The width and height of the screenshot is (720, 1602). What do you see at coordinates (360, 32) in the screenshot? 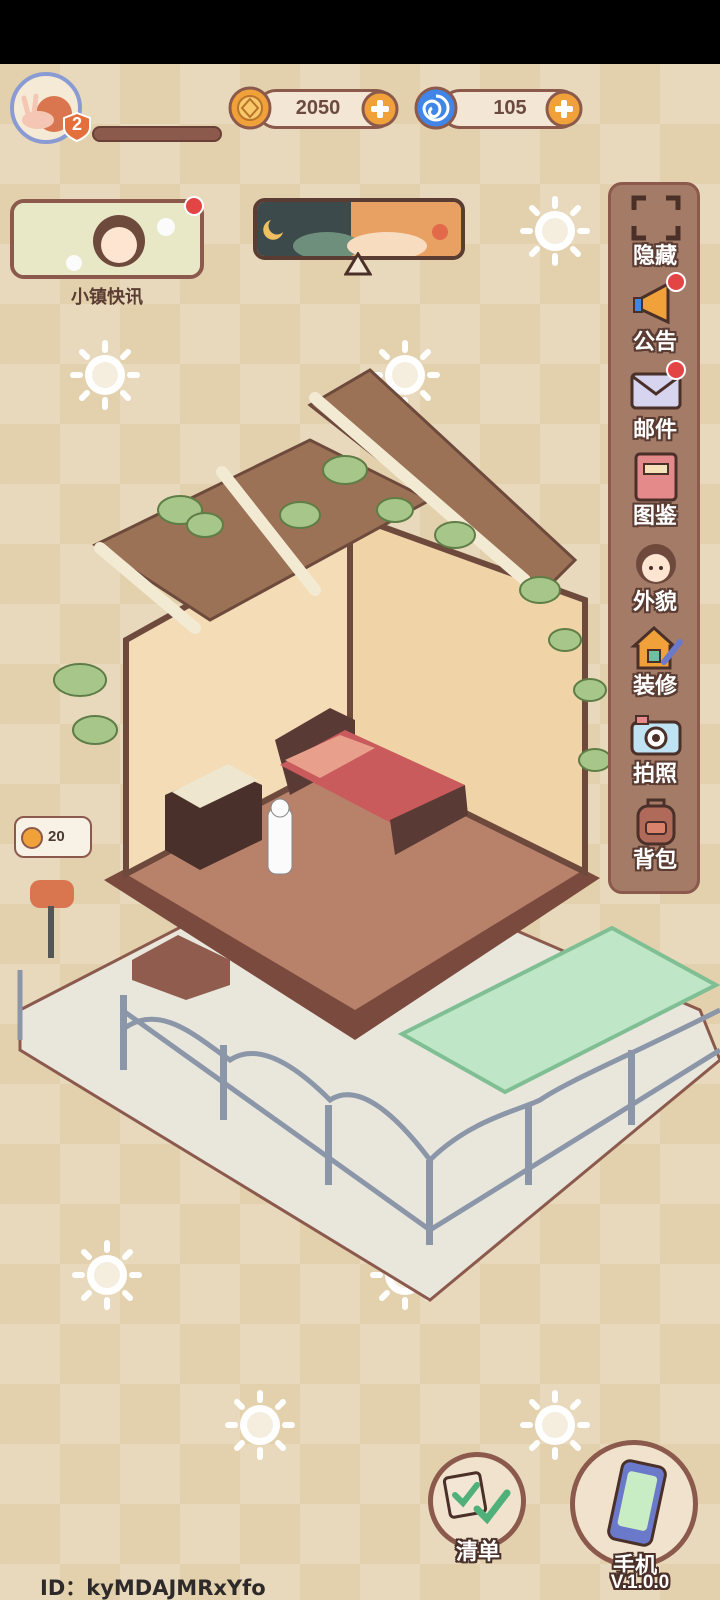
I see `status-bar` at bounding box center [360, 32].